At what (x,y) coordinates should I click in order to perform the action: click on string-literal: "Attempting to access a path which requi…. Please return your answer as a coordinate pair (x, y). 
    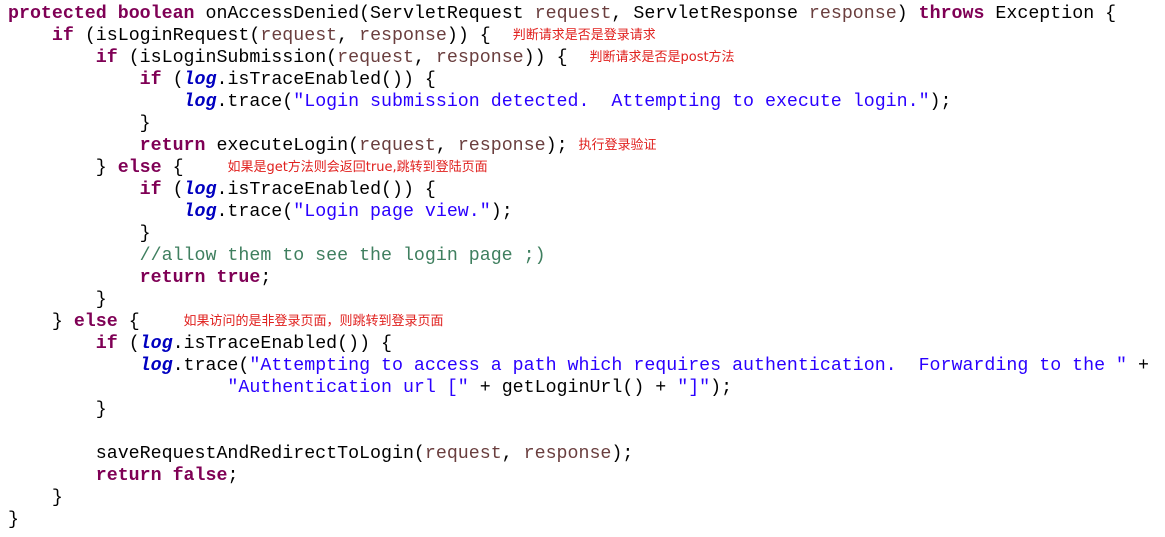
    Looking at the image, I should click on (688, 366).